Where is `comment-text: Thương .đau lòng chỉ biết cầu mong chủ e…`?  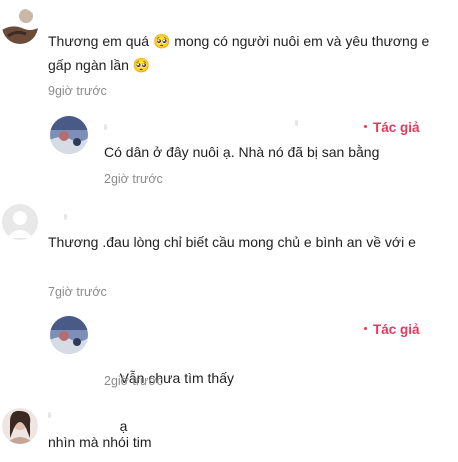
comment-text: Thương .đau lòng chỉ biết cầu mong chủ e… is located at coordinates (232, 242).